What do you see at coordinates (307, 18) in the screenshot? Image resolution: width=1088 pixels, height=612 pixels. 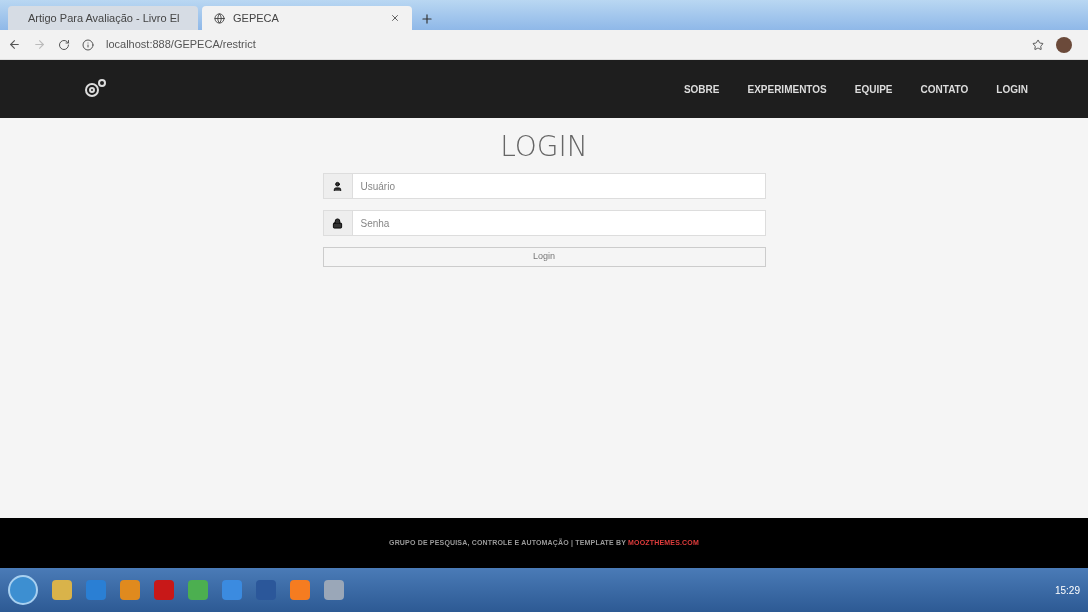 I see `browser-tab: GEPECA` at bounding box center [307, 18].